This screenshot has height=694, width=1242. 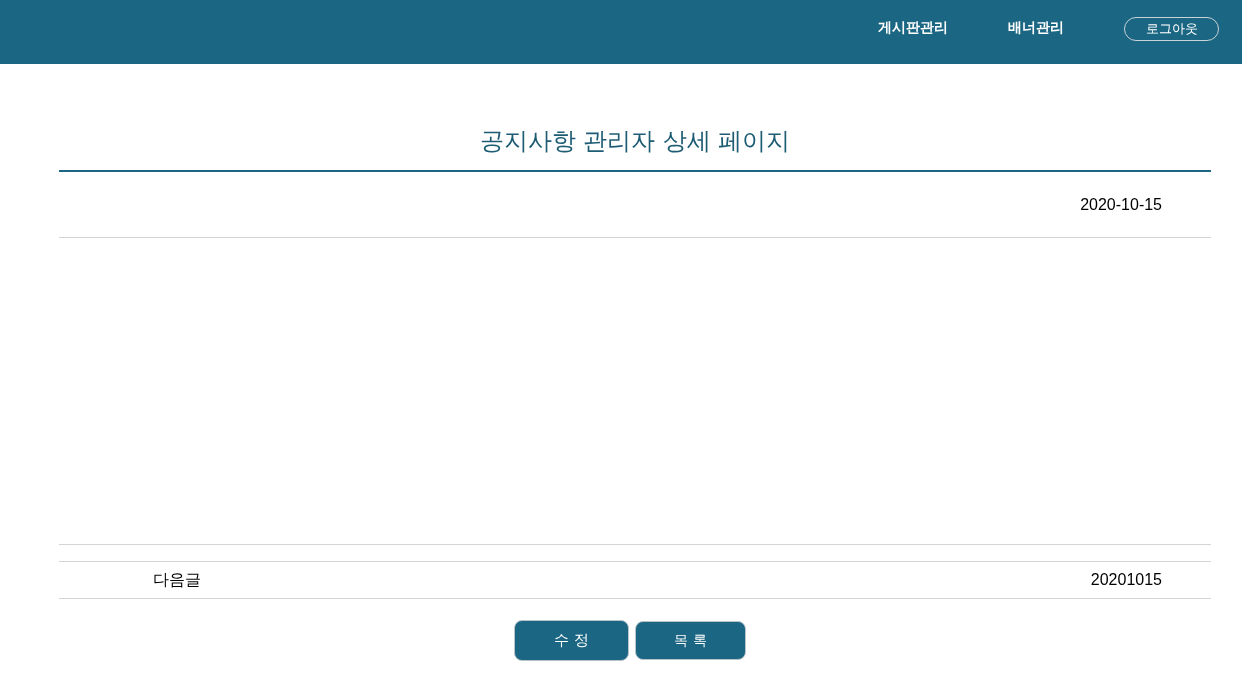 What do you see at coordinates (177, 579) in the screenshot?
I see `next-post-label: 다음글` at bounding box center [177, 579].